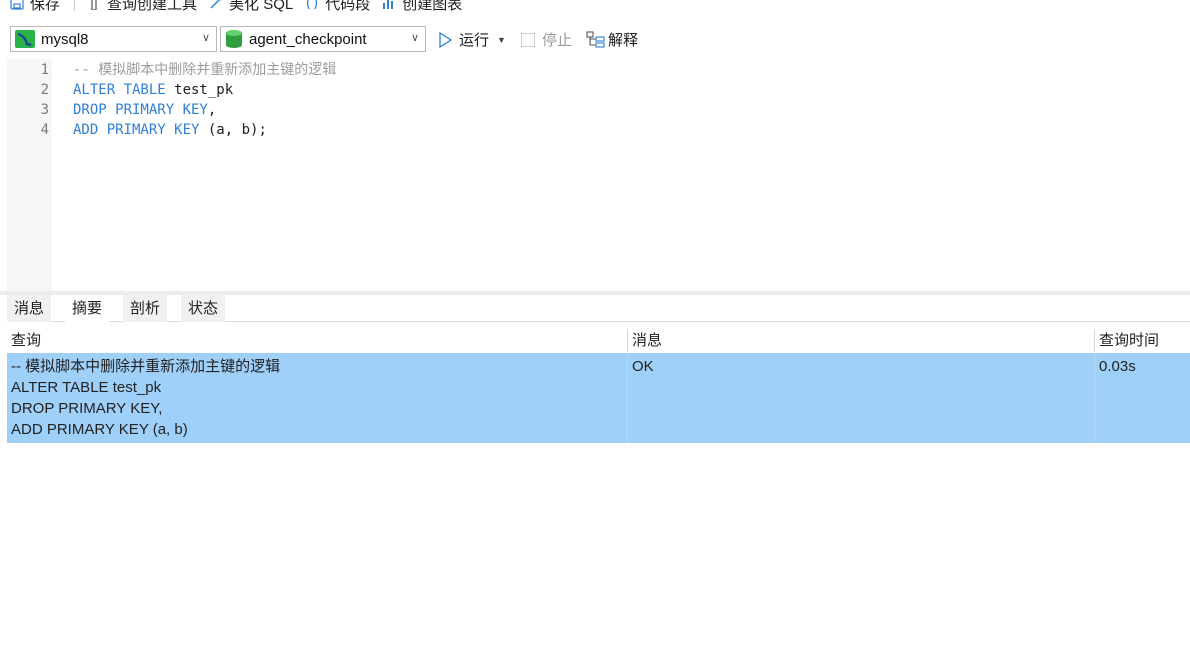 This screenshot has height=654, width=1190. I want to click on save-button: 保存, so click(35, 7).